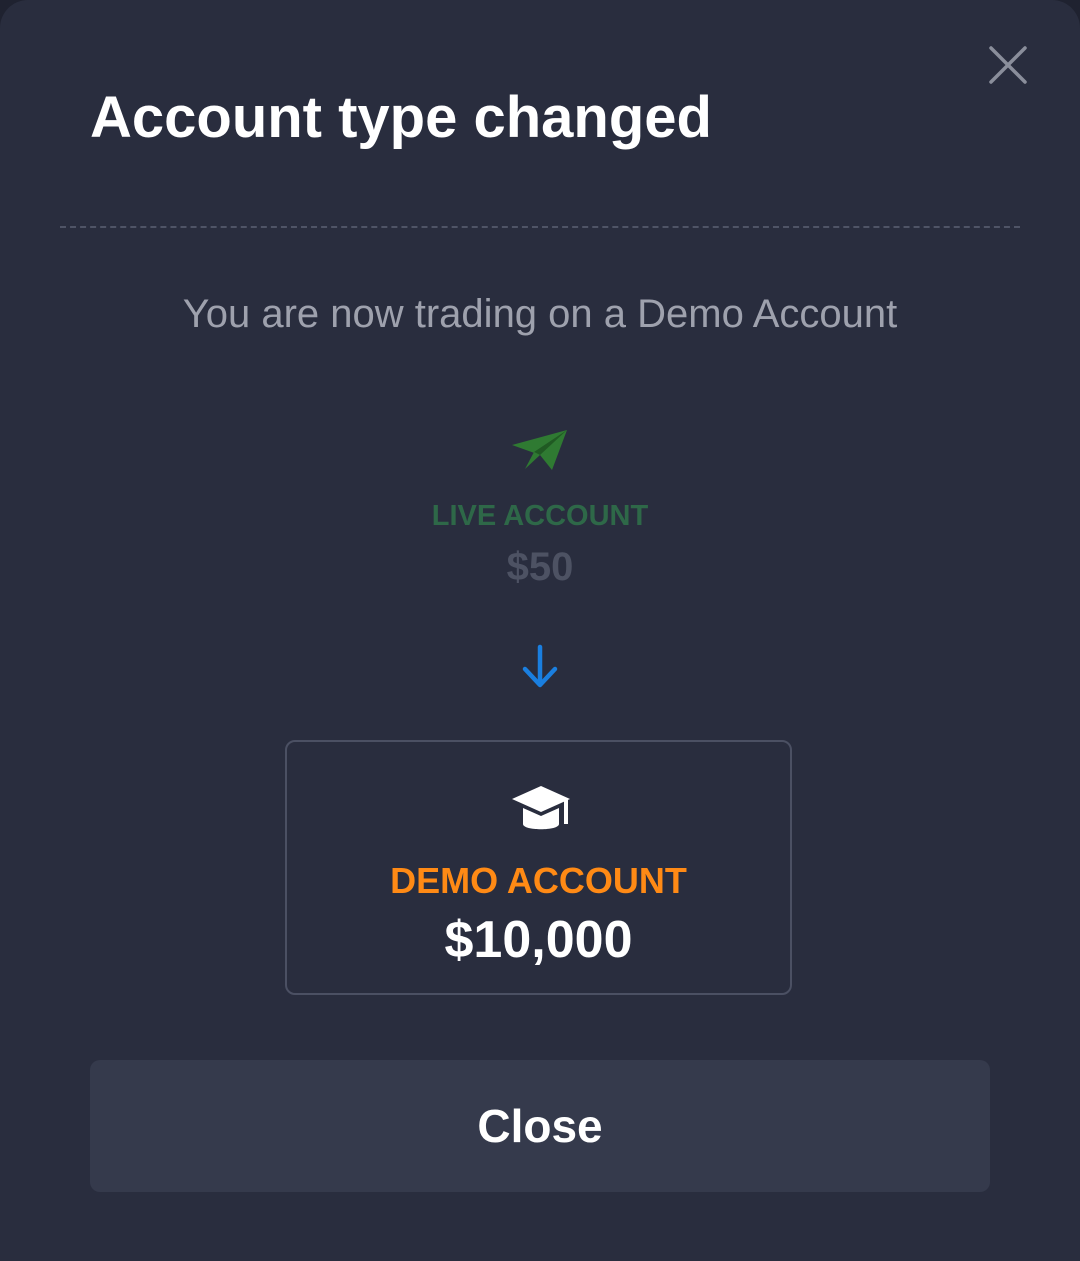 This screenshot has height=1261, width=1080. I want to click on close-button: Close, so click(540, 1126).